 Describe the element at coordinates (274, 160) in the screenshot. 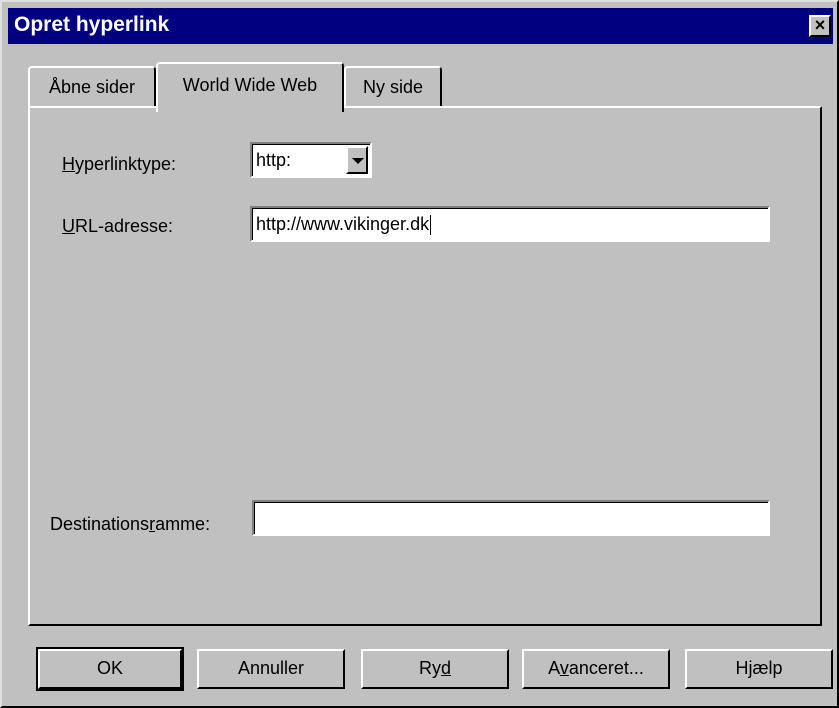

I see `hyperlinktype-value: http:` at that location.